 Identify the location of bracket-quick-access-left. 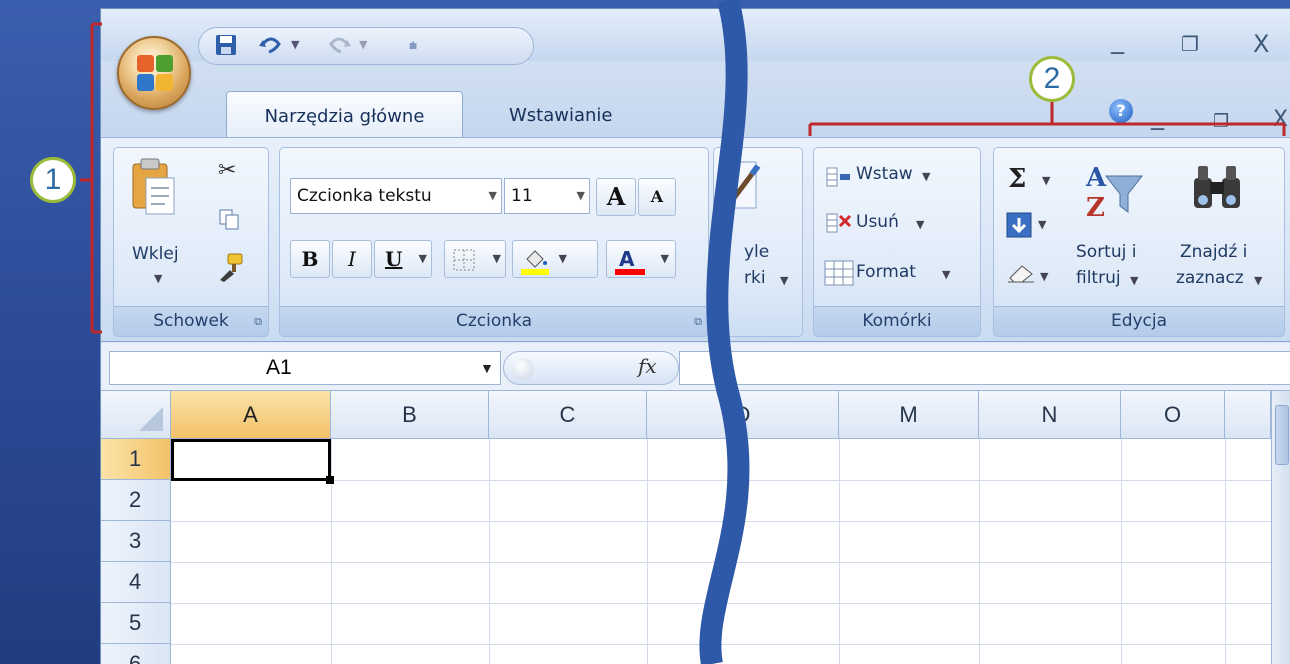
(91, 178).